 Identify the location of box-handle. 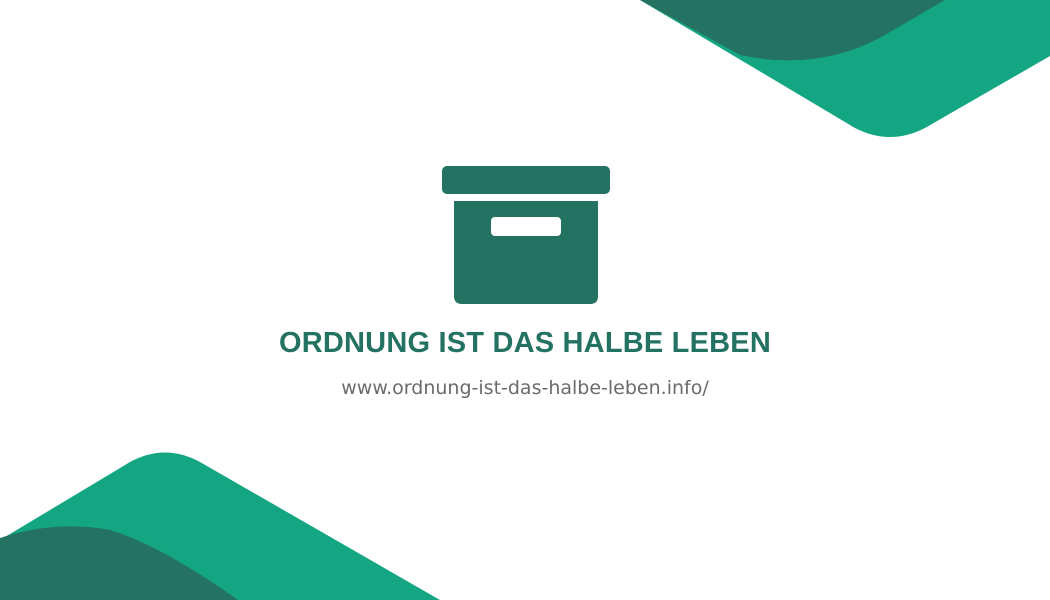
(526, 226).